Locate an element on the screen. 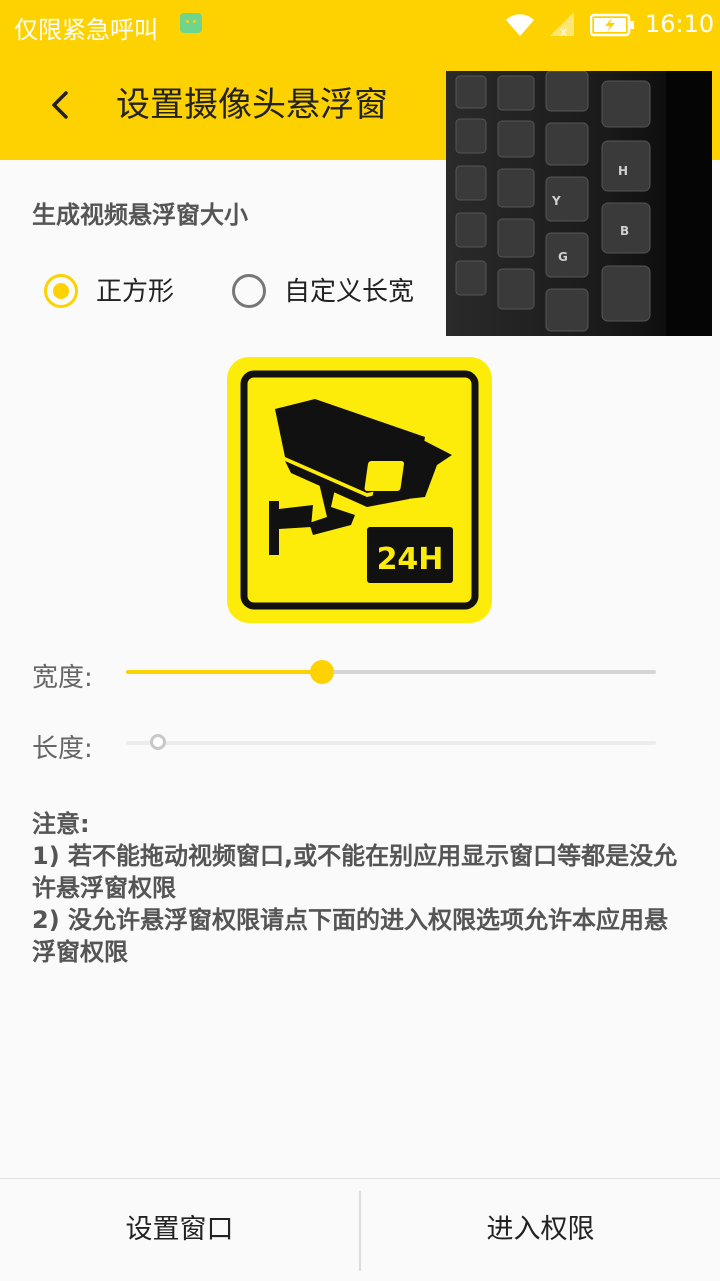 This screenshot has width=720, height=1281. width-slider-fill is located at coordinates (224, 672).